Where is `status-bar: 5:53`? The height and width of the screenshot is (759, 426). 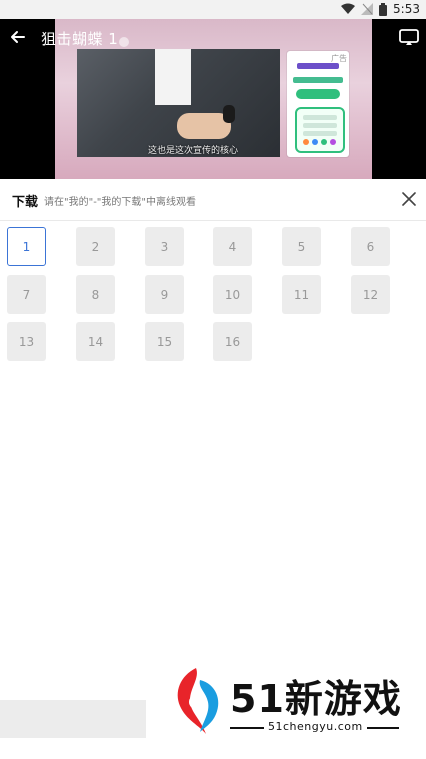 status-bar: 5:53 is located at coordinates (213, 9).